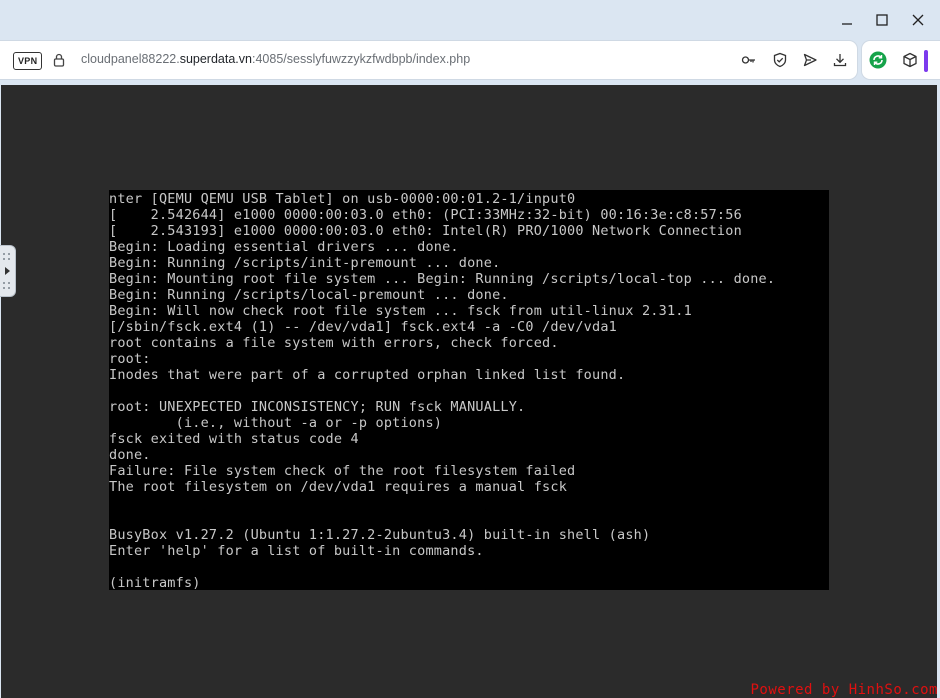 Image resolution: width=940 pixels, height=698 pixels. I want to click on maximize-icon, so click(882, 20).